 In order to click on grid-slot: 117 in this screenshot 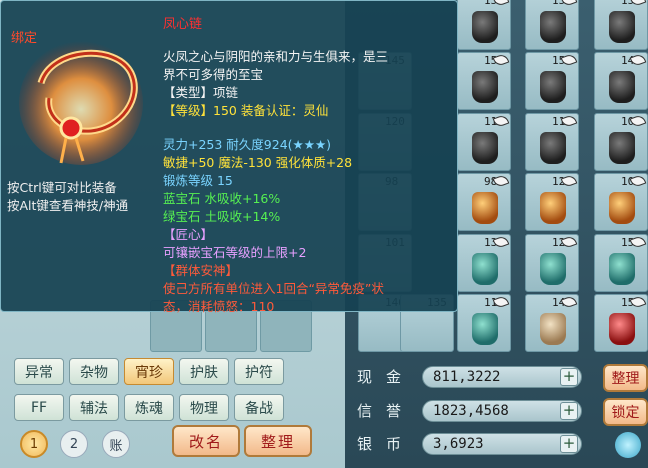, I will do `click(484, 142)`.